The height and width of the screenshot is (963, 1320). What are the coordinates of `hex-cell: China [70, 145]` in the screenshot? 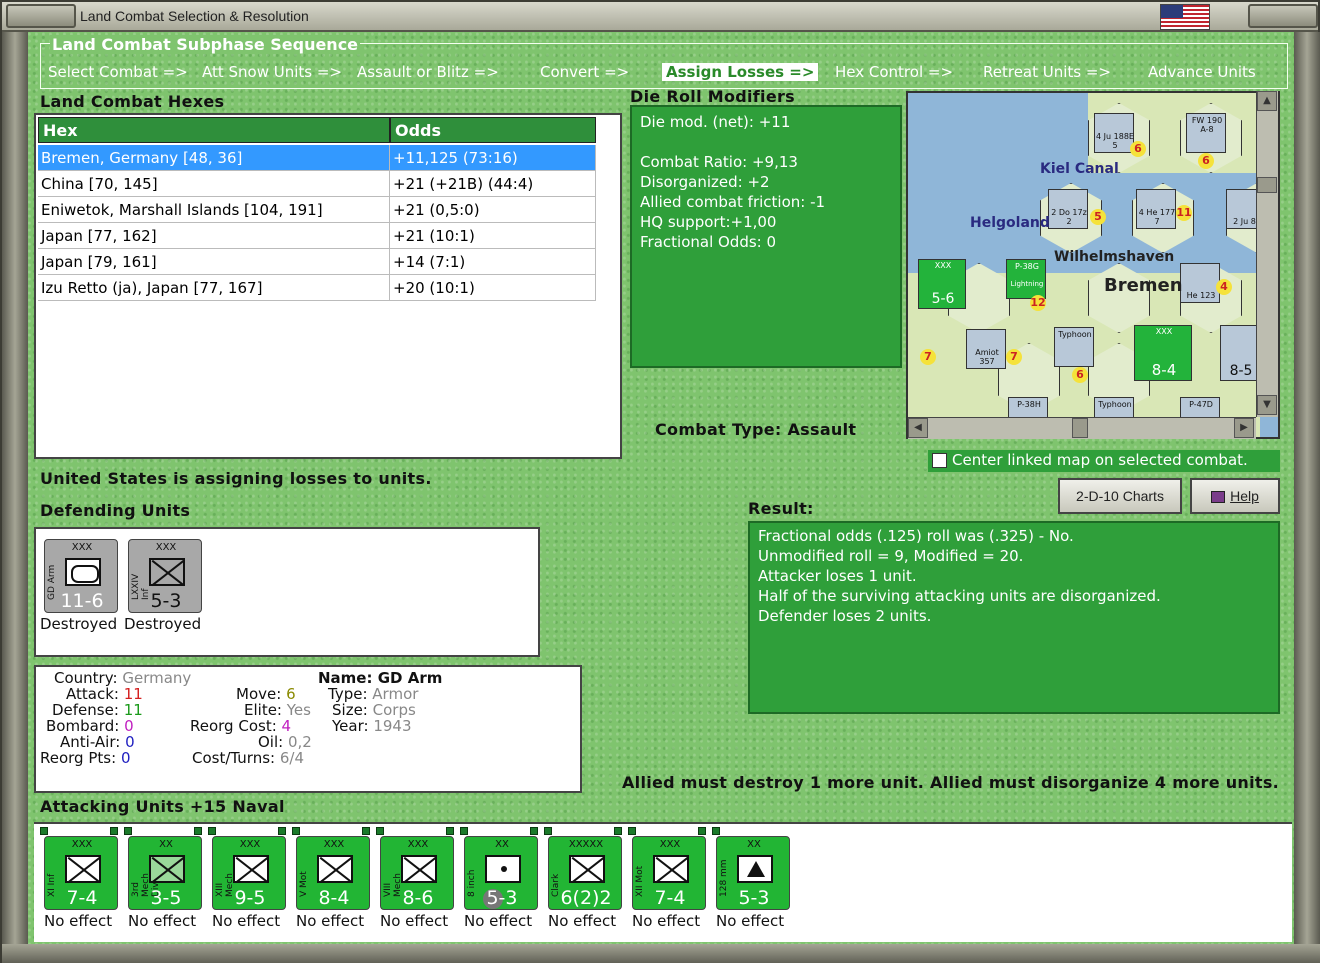 It's located at (214, 184).